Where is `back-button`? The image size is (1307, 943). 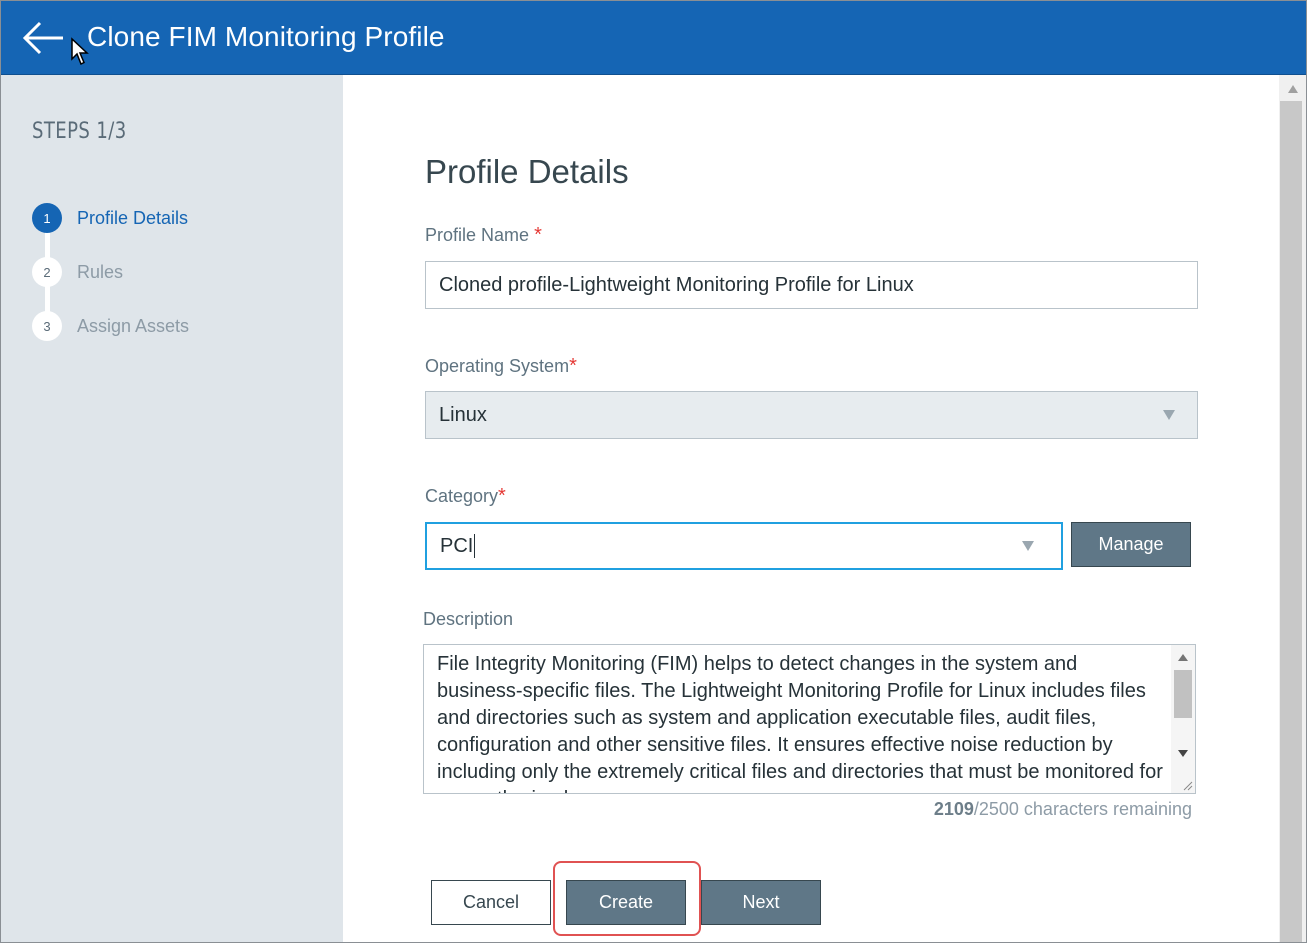 back-button is located at coordinates (44, 38).